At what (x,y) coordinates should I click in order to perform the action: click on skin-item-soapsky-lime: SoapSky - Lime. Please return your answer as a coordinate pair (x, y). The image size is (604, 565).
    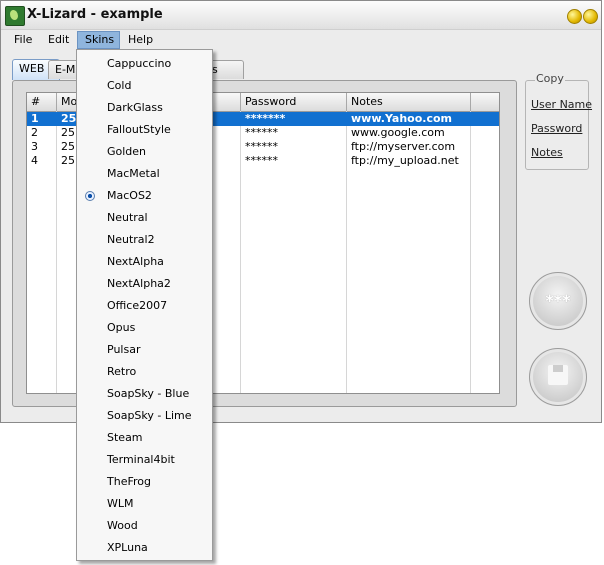
    Looking at the image, I should click on (144, 416).